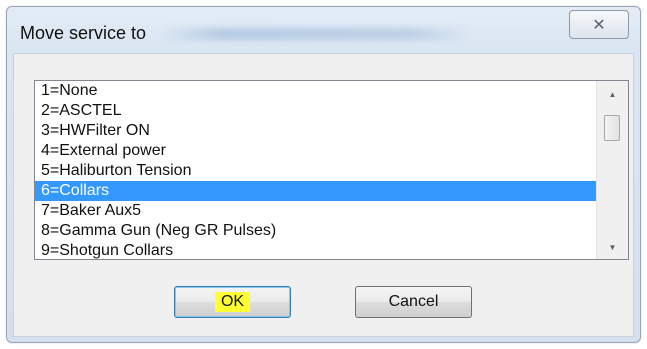 The image size is (647, 349). Describe the element at coordinates (612, 128) in the screenshot. I see `scrollbar-thumb` at that location.